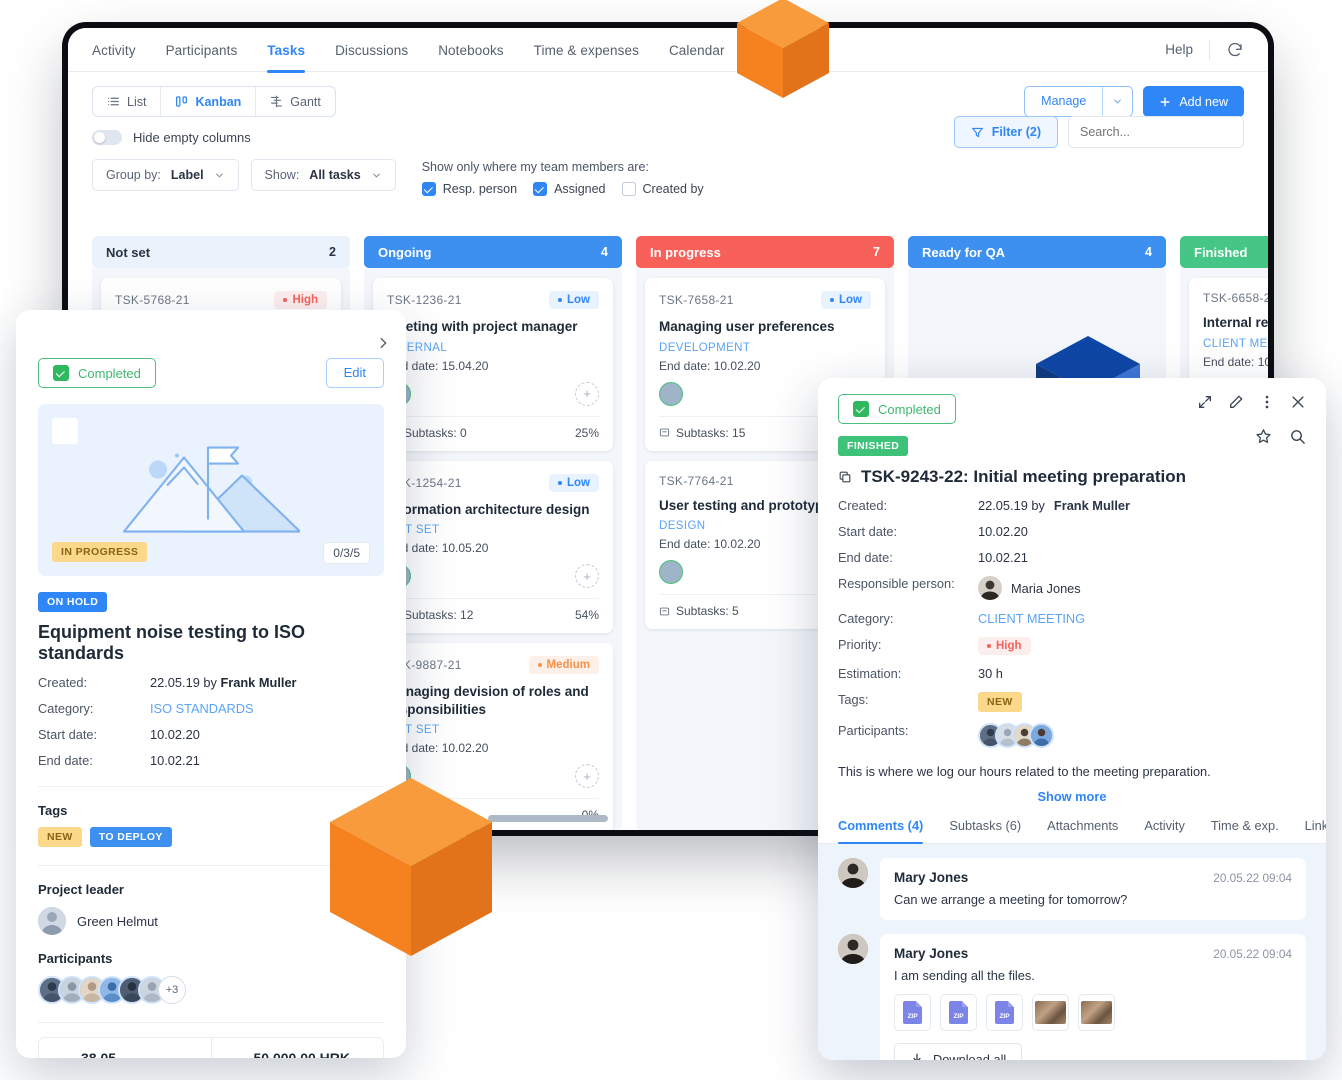  Describe the element at coordinates (881, 831) in the screenshot. I see `tab-comments: Comments (4)` at that location.